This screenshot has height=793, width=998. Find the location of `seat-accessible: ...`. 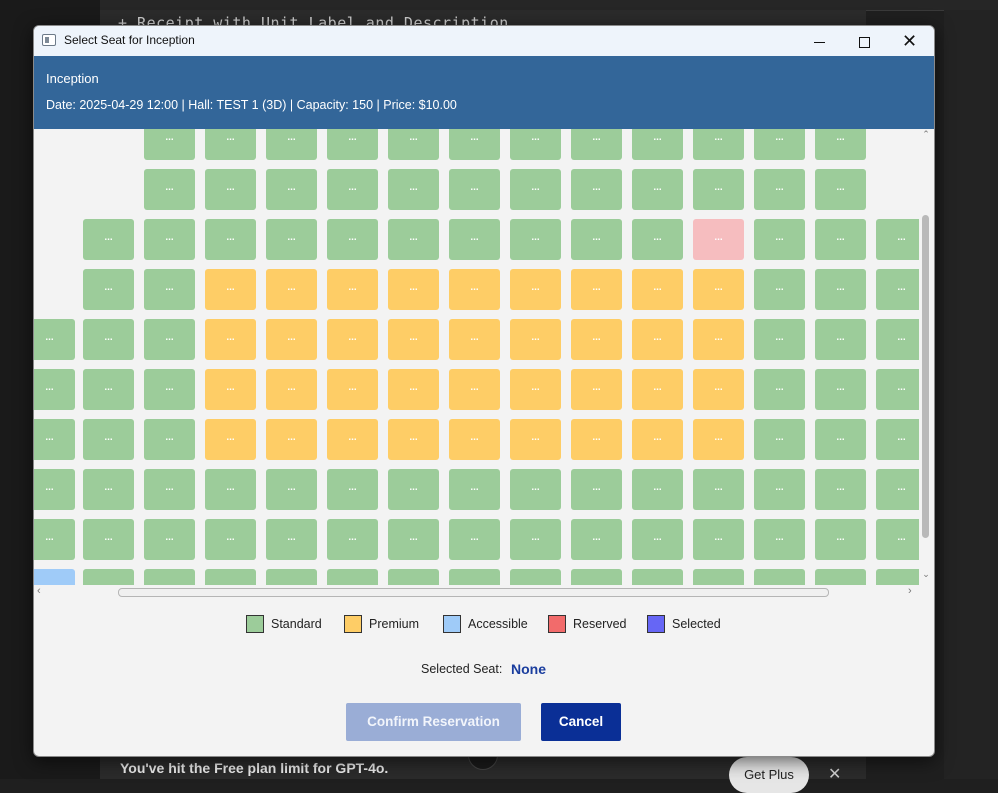

seat-accessible: ... is located at coordinates (54, 577).